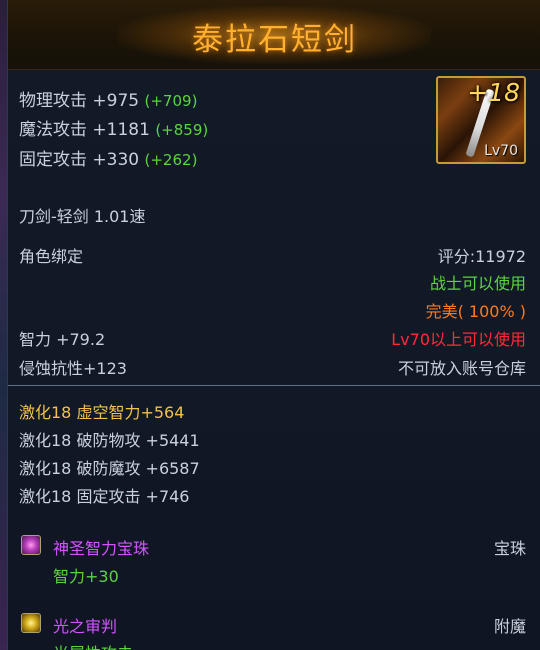 This screenshot has width=540, height=650. I want to click on enhance-level: +18, so click(493, 92).